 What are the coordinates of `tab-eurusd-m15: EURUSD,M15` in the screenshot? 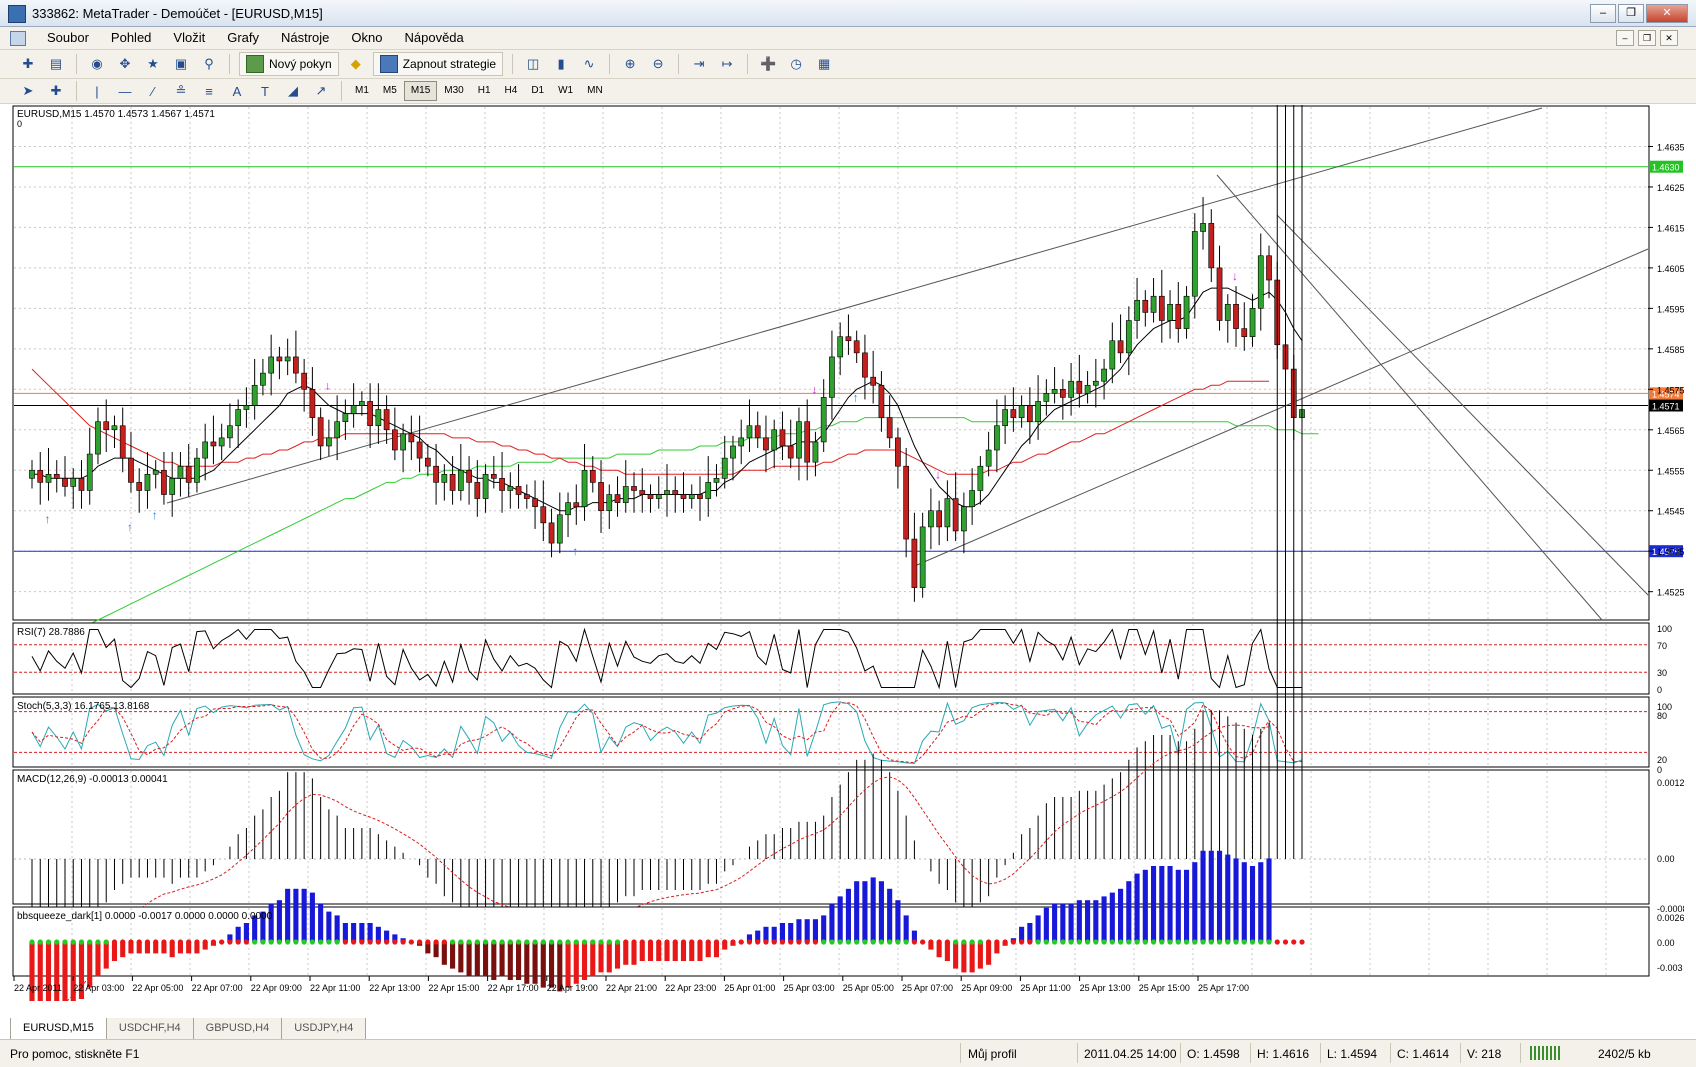 It's located at (58, 1029).